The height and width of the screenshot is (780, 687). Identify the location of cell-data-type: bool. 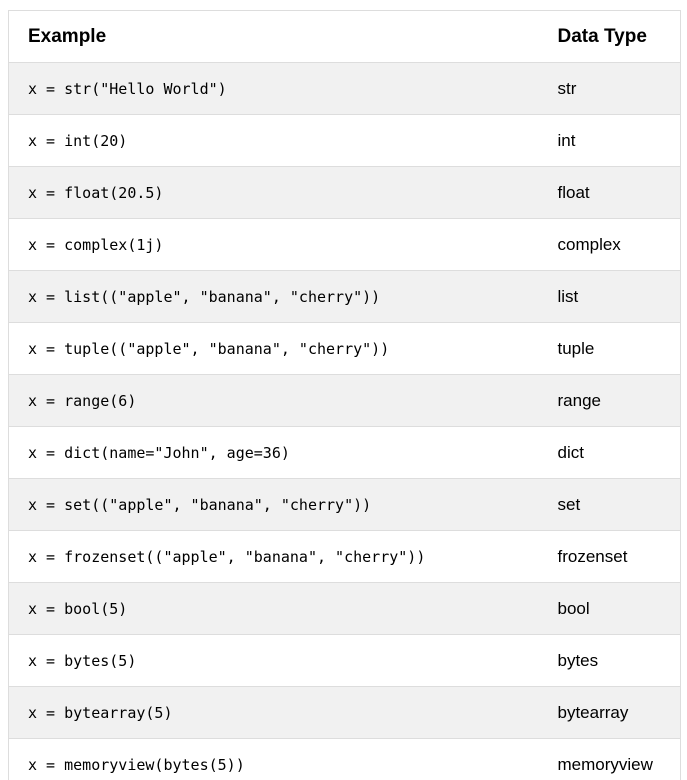
(610, 608).